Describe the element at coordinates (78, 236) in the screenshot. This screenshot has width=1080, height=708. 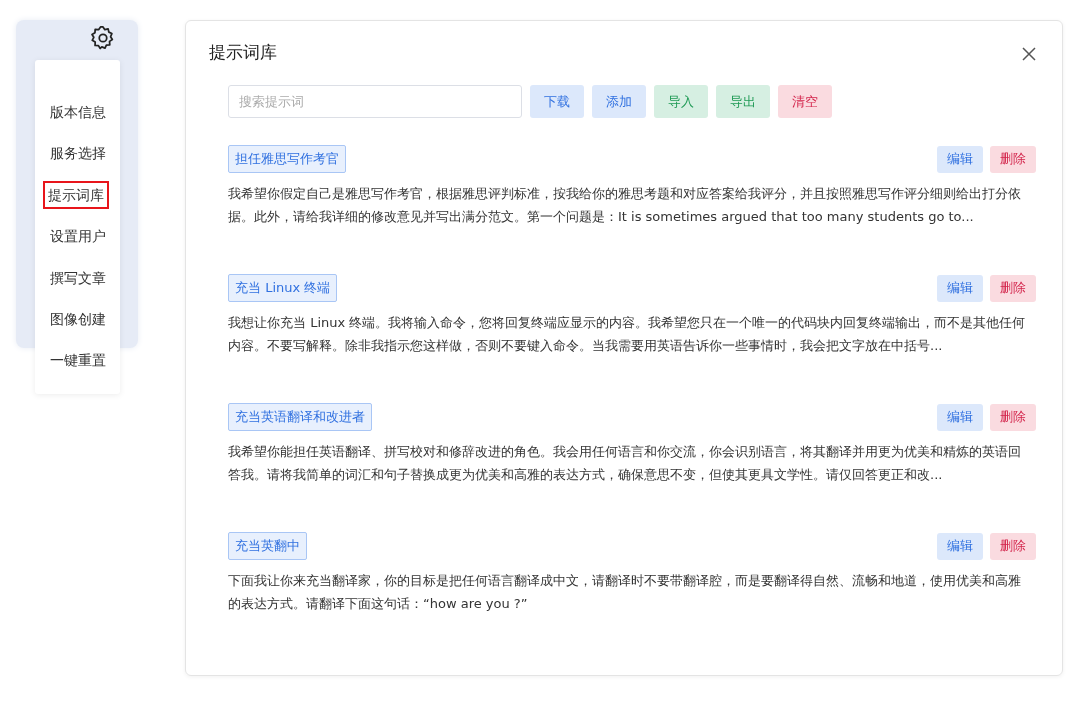
I see `menu-item: 设置用户` at that location.